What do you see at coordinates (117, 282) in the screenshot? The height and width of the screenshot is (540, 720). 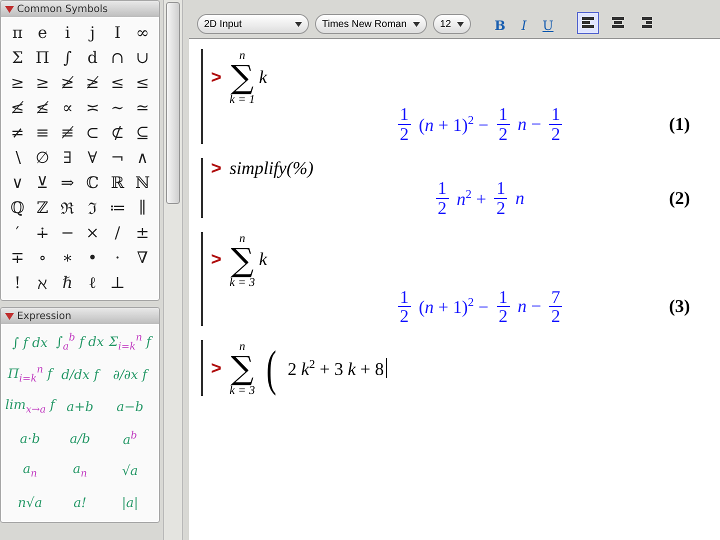 I see `symbol-button: ⊥` at bounding box center [117, 282].